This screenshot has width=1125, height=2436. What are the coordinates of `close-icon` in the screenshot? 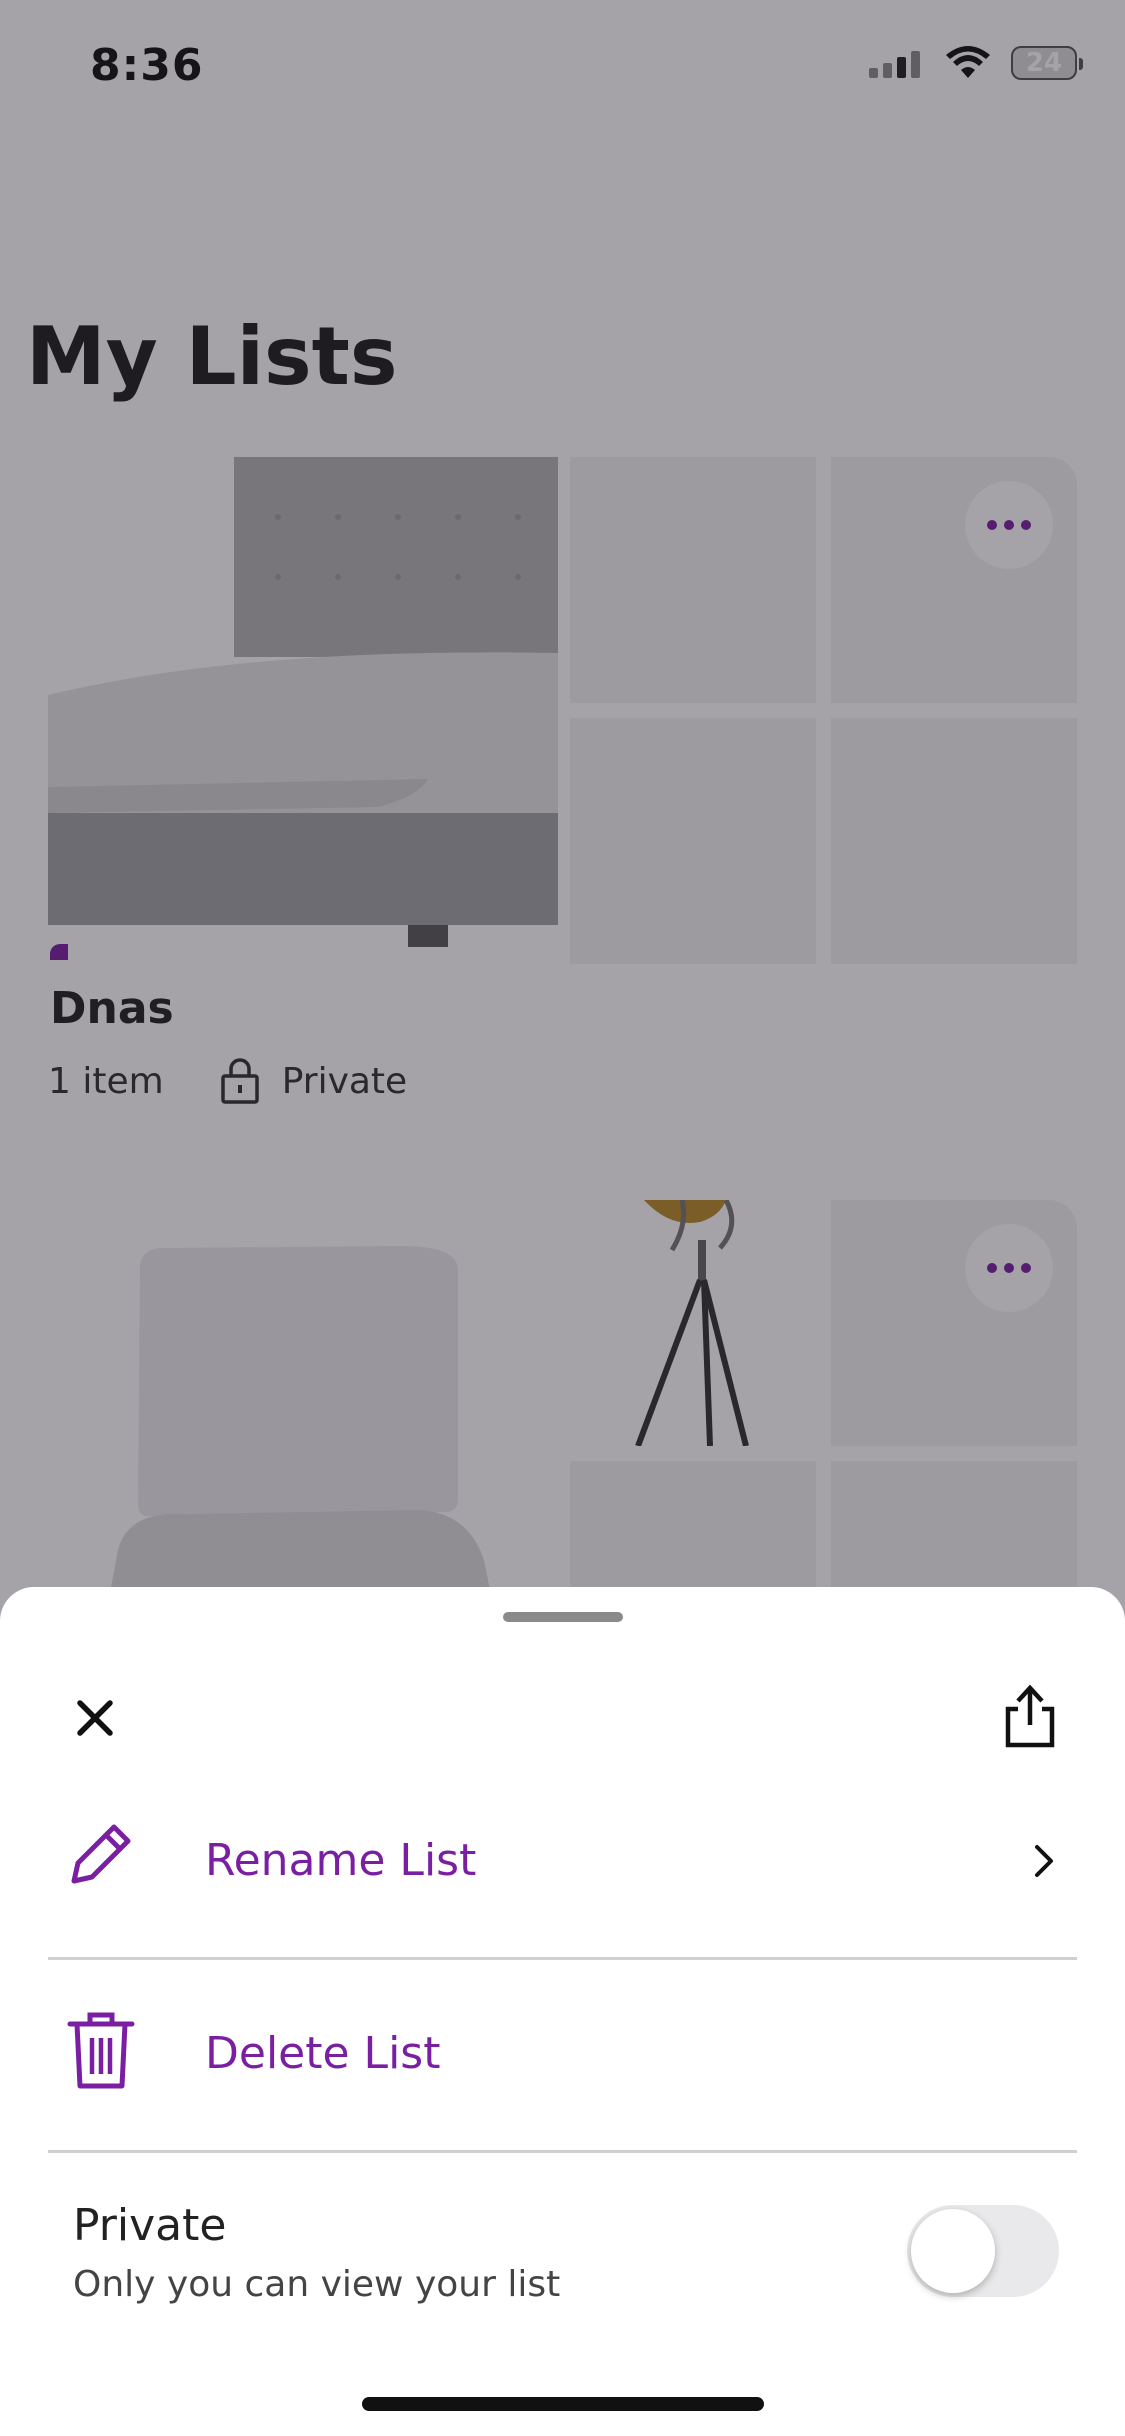 It's located at (95, 1718).